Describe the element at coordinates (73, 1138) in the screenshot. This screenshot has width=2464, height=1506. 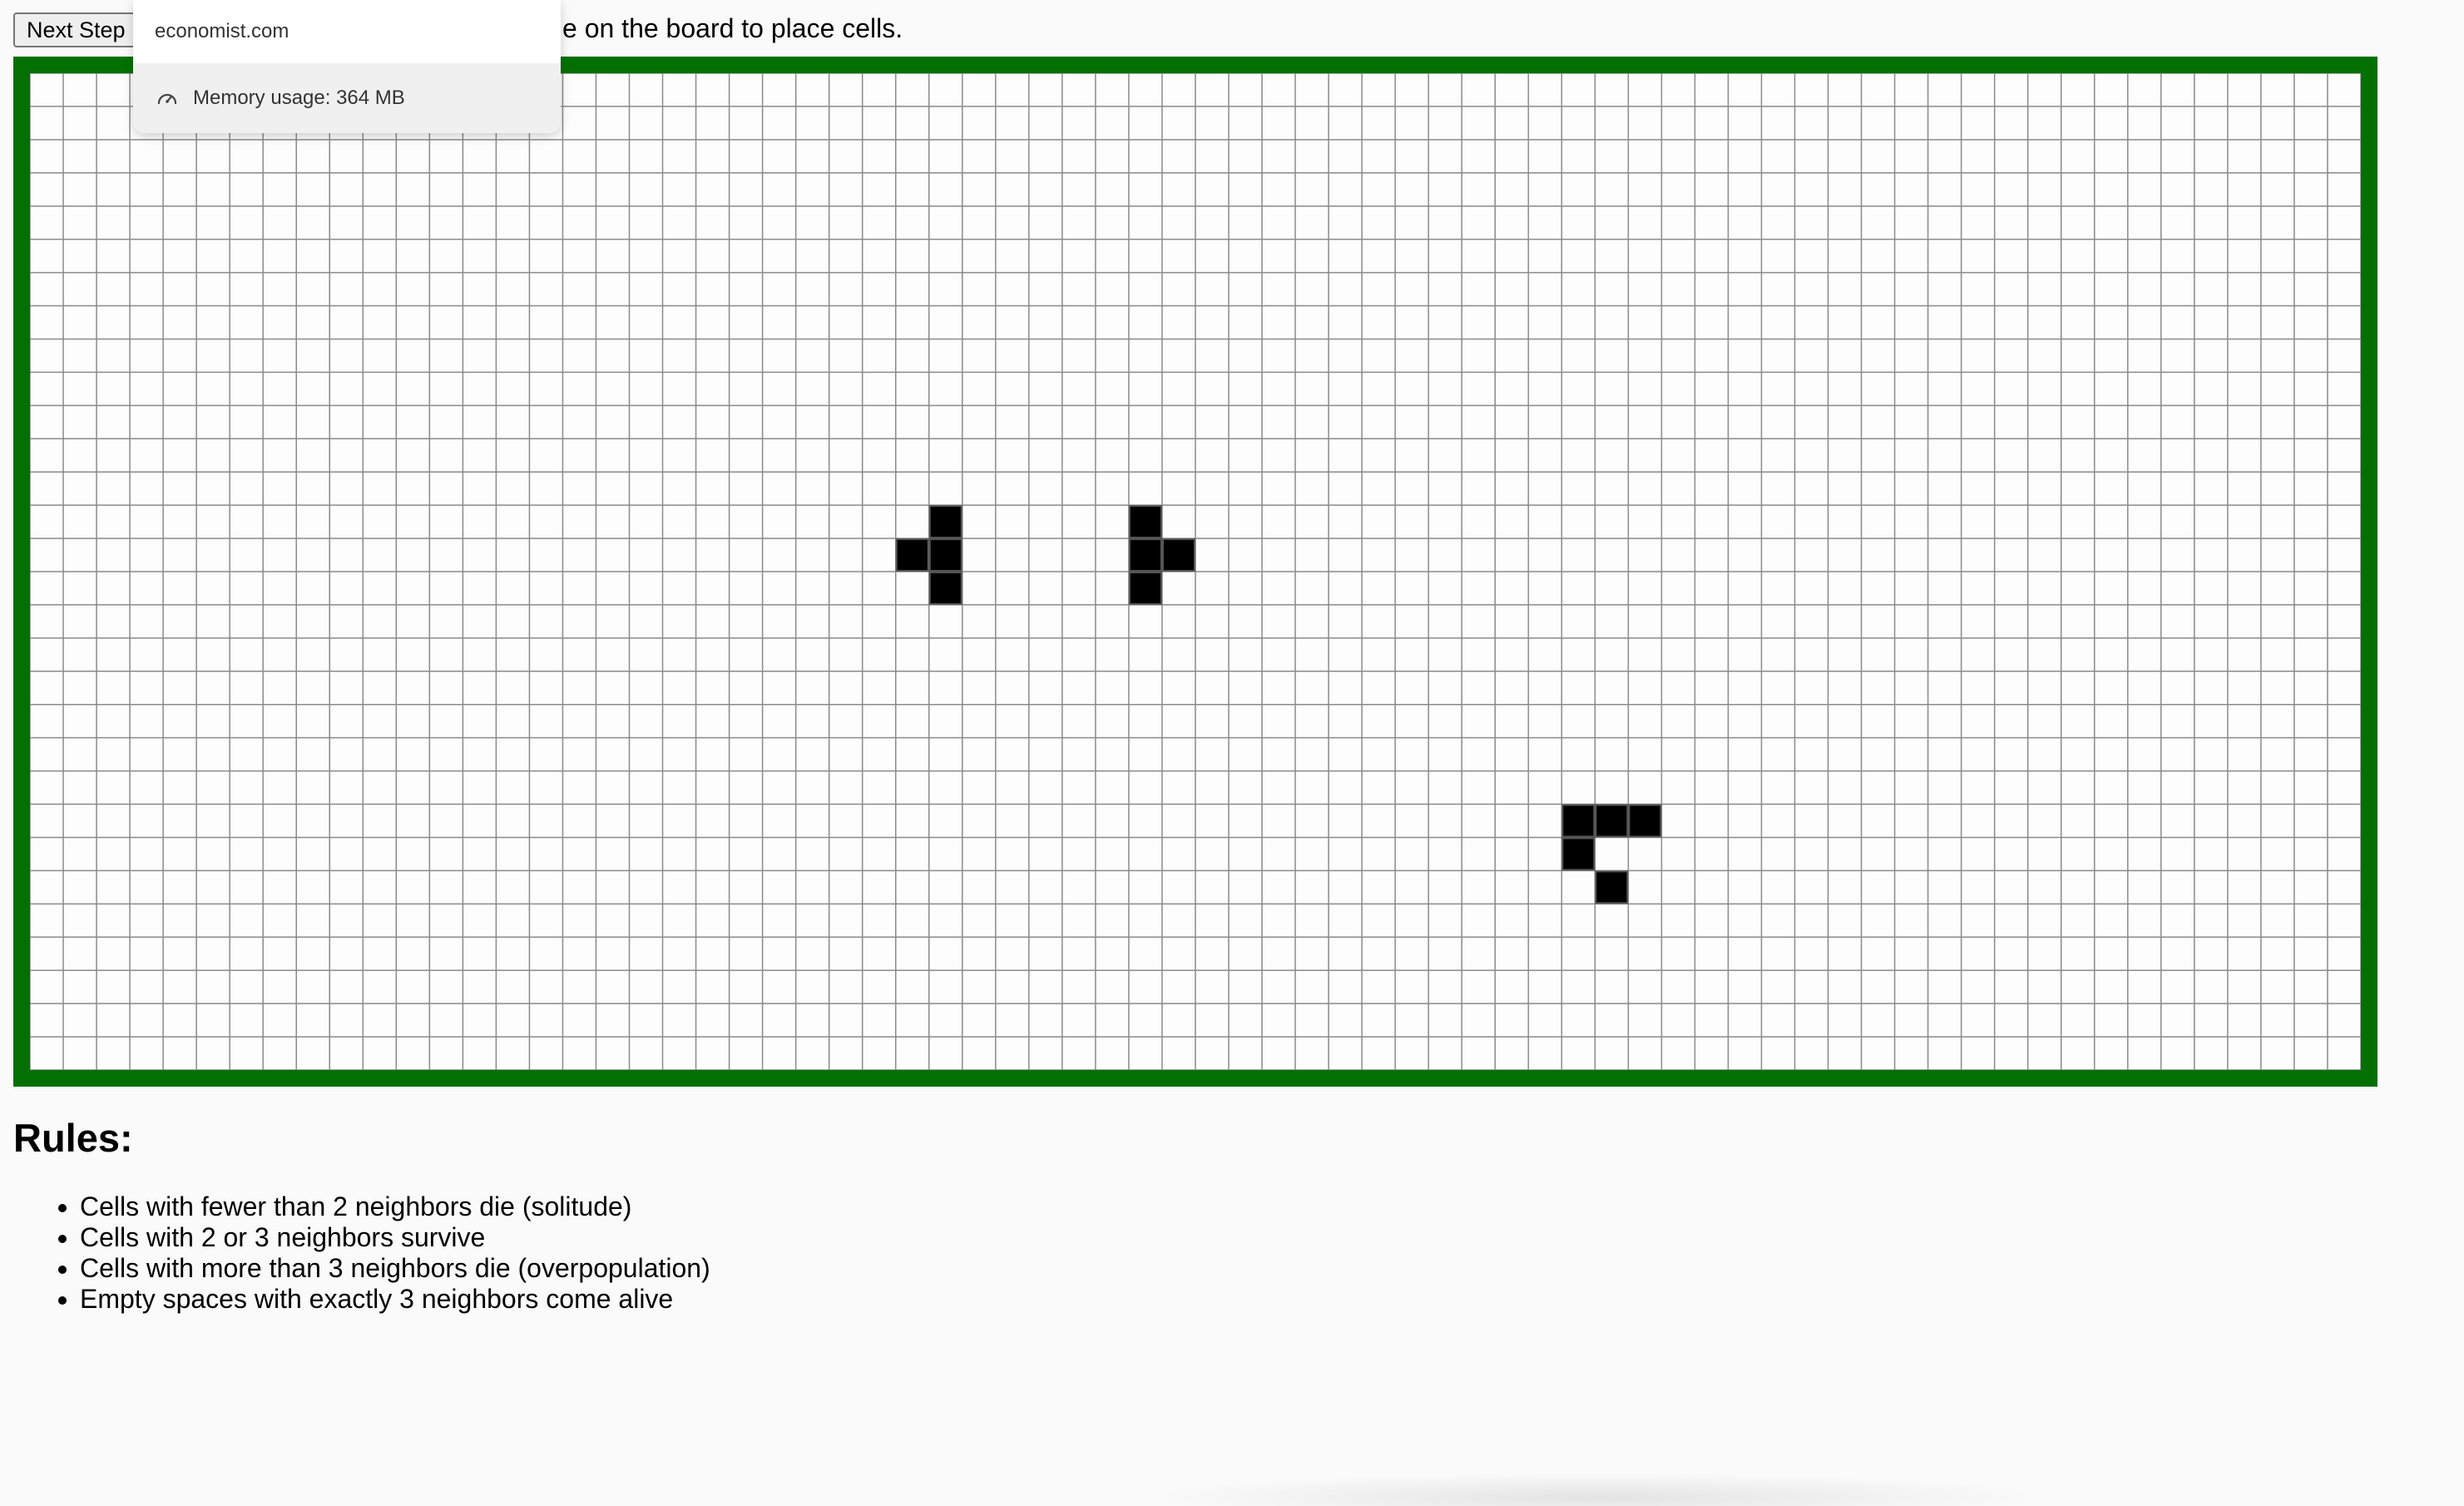
I see `rules-heading: Rules:` at that location.